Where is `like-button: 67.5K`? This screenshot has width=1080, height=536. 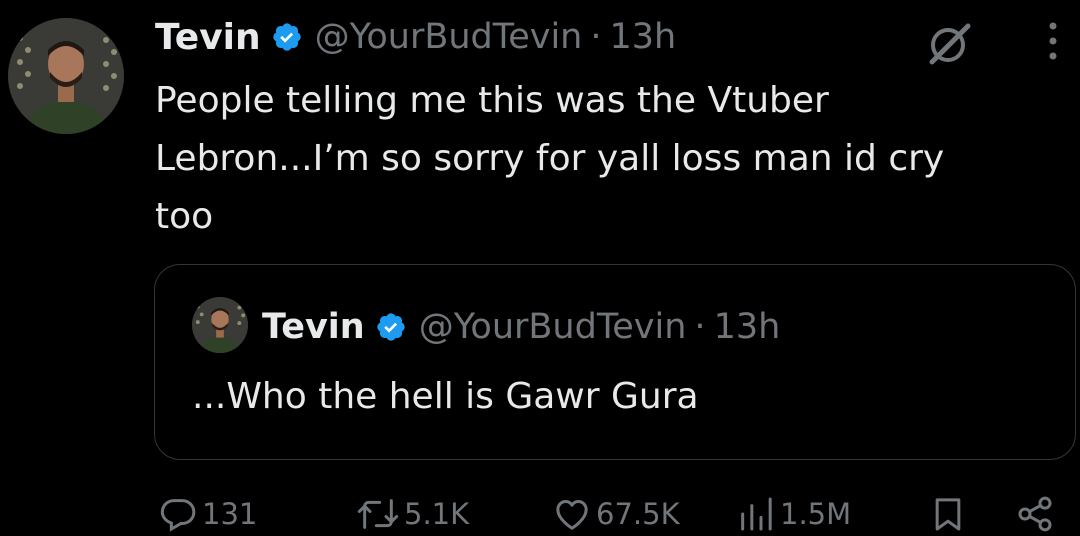 like-button: 67.5K is located at coordinates (616, 514).